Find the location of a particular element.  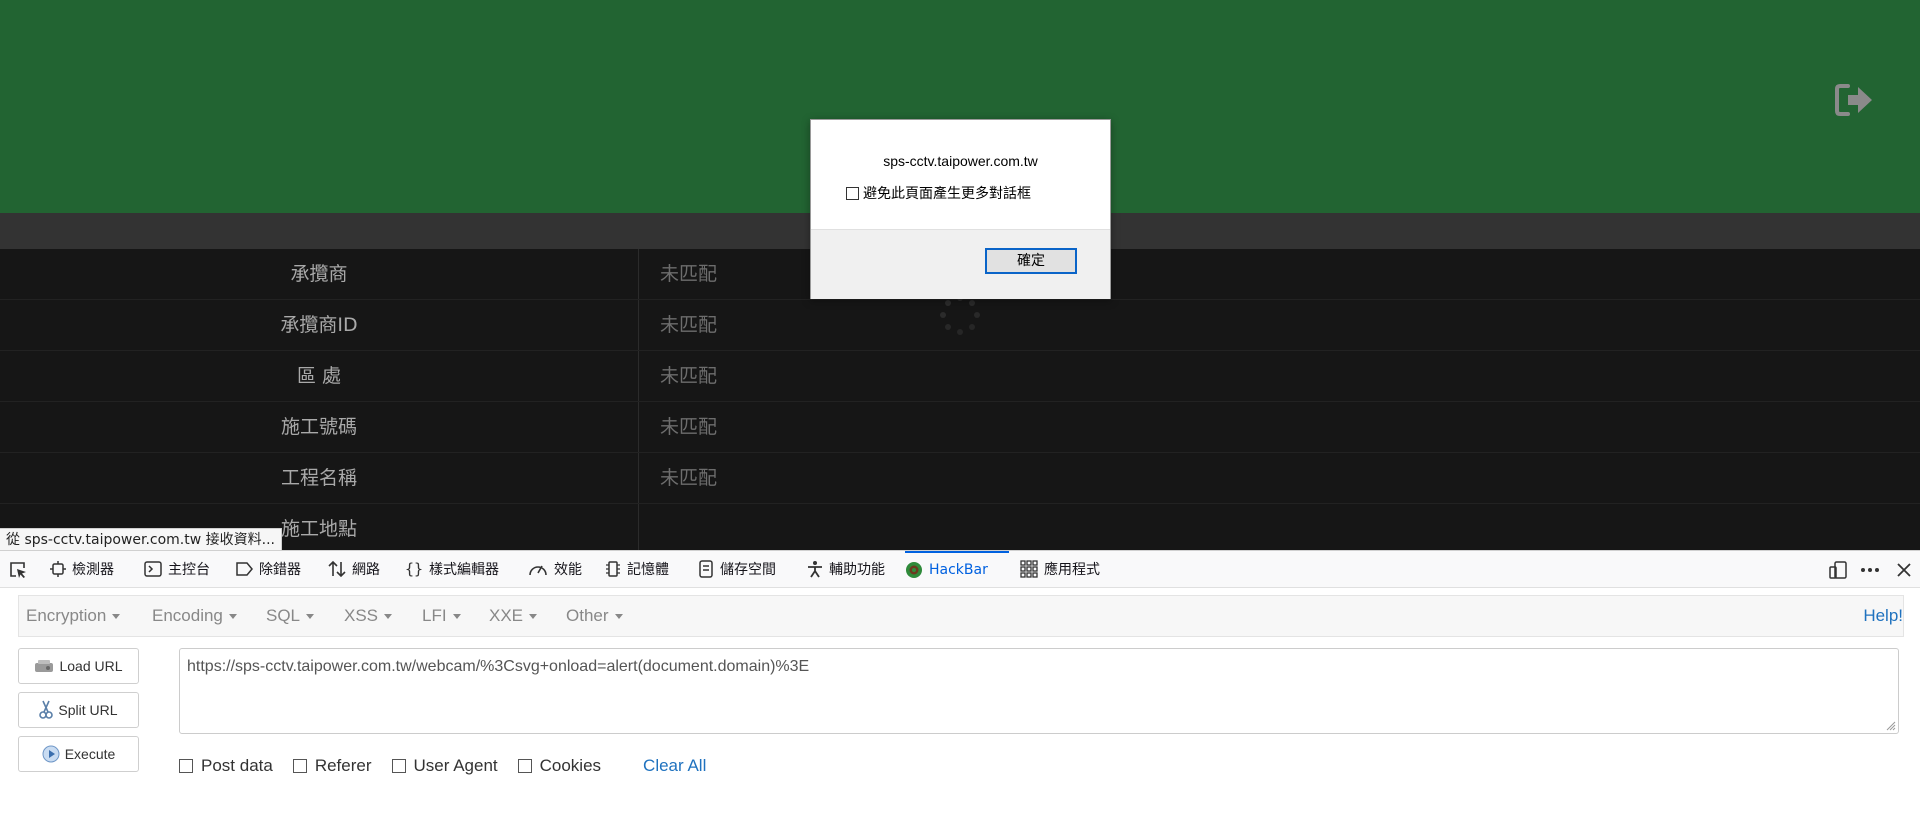

tab-debugger: 除錯器 is located at coordinates (268, 569).